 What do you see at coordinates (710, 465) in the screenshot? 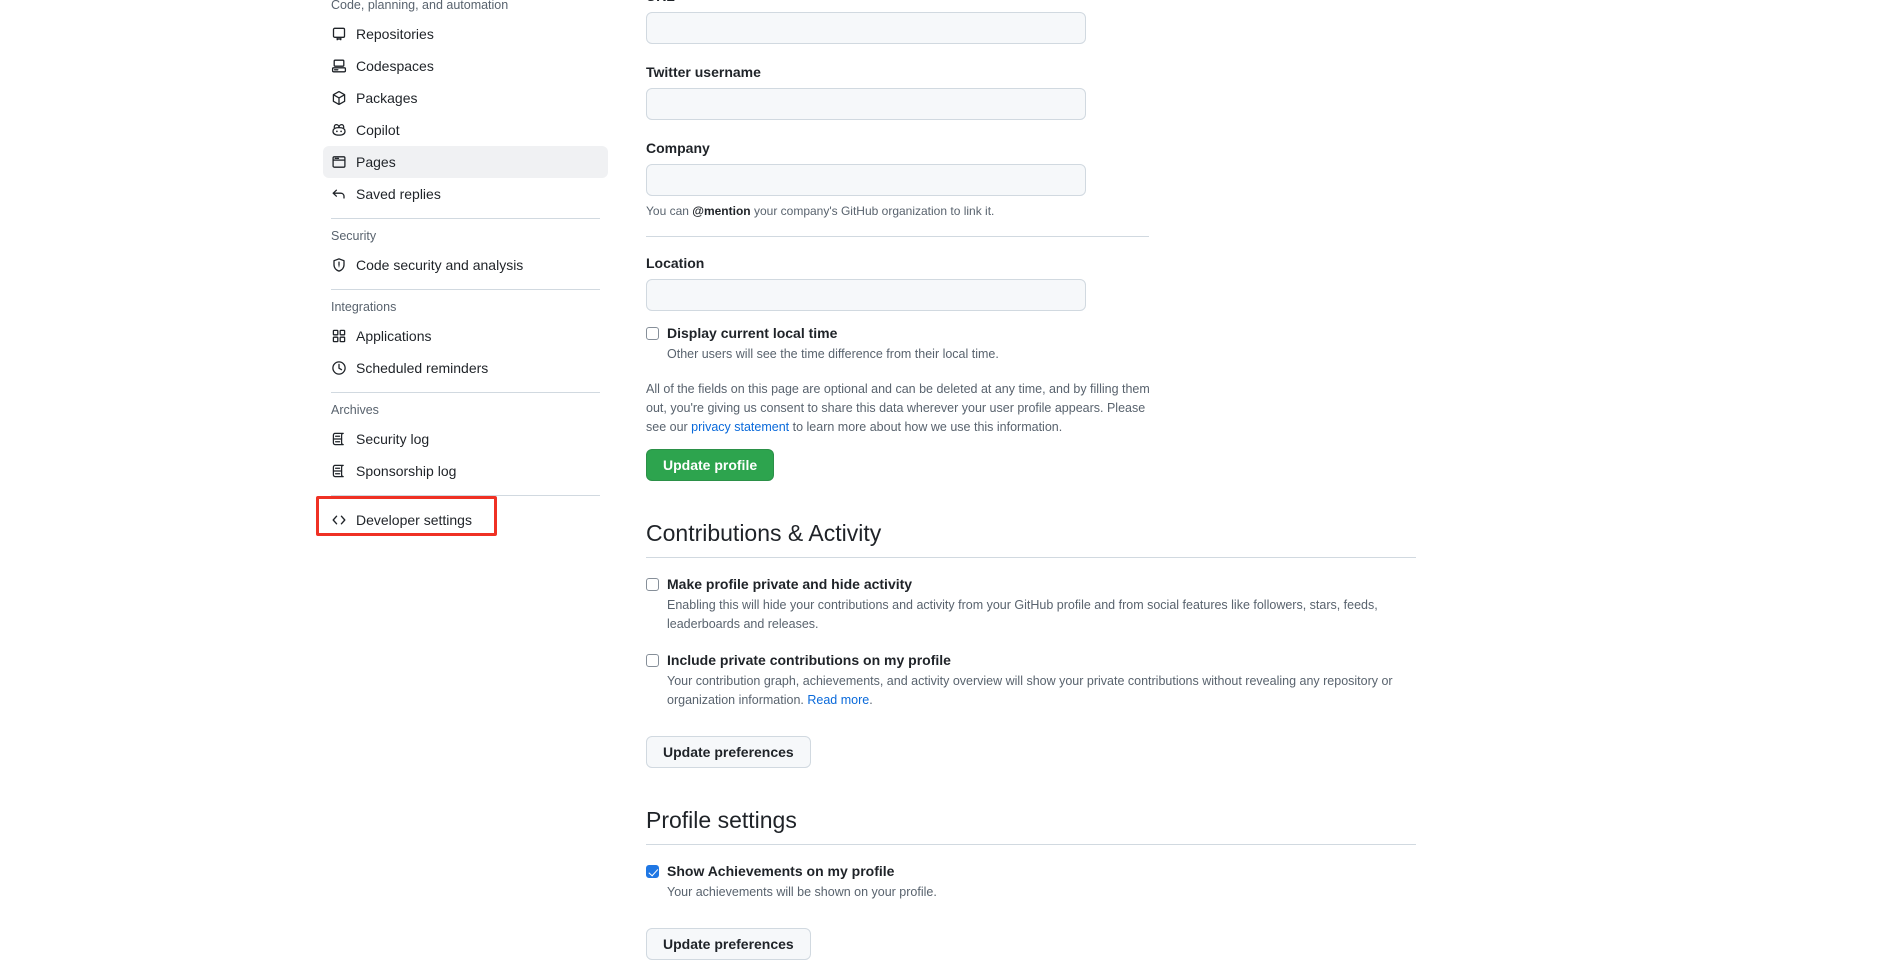
I see `update-profile-button: Update profile` at bounding box center [710, 465].